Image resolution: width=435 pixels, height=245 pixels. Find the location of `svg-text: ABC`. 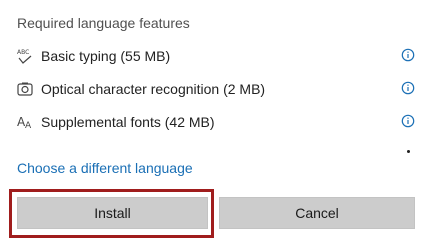

svg-text: ABC is located at coordinates (23, 52).